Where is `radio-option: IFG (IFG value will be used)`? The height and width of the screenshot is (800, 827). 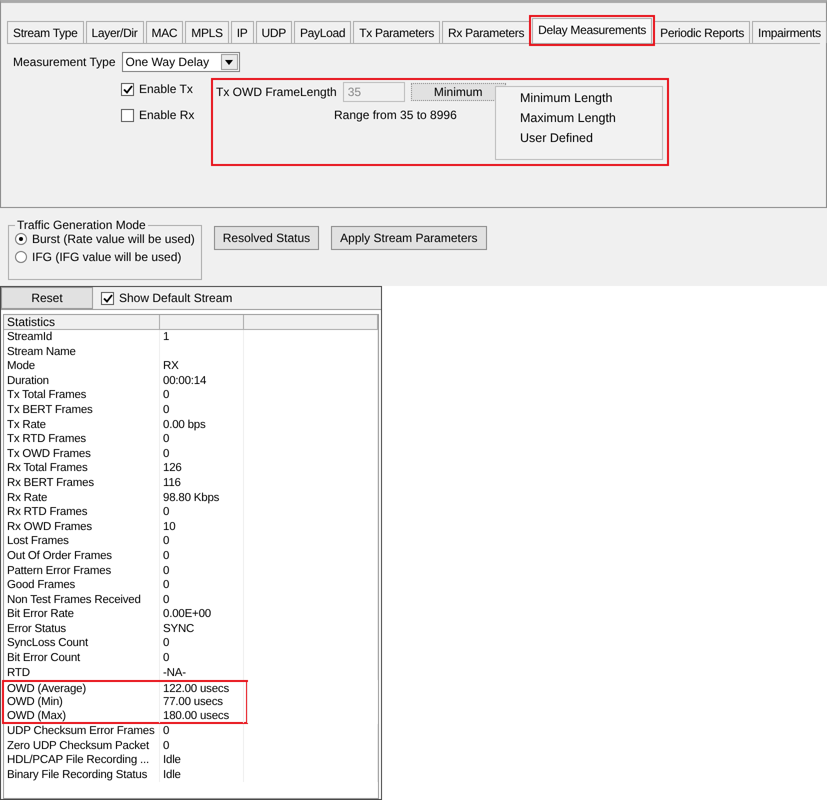 radio-option: IFG (IFG value will be used) is located at coordinates (105, 257).